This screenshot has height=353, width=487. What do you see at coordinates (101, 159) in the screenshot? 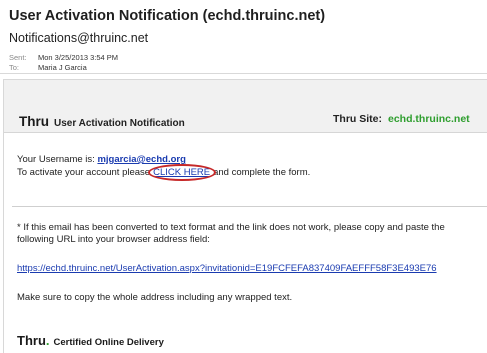
I see `username-line: Your Username is: mjgarcia@echd.org` at bounding box center [101, 159].